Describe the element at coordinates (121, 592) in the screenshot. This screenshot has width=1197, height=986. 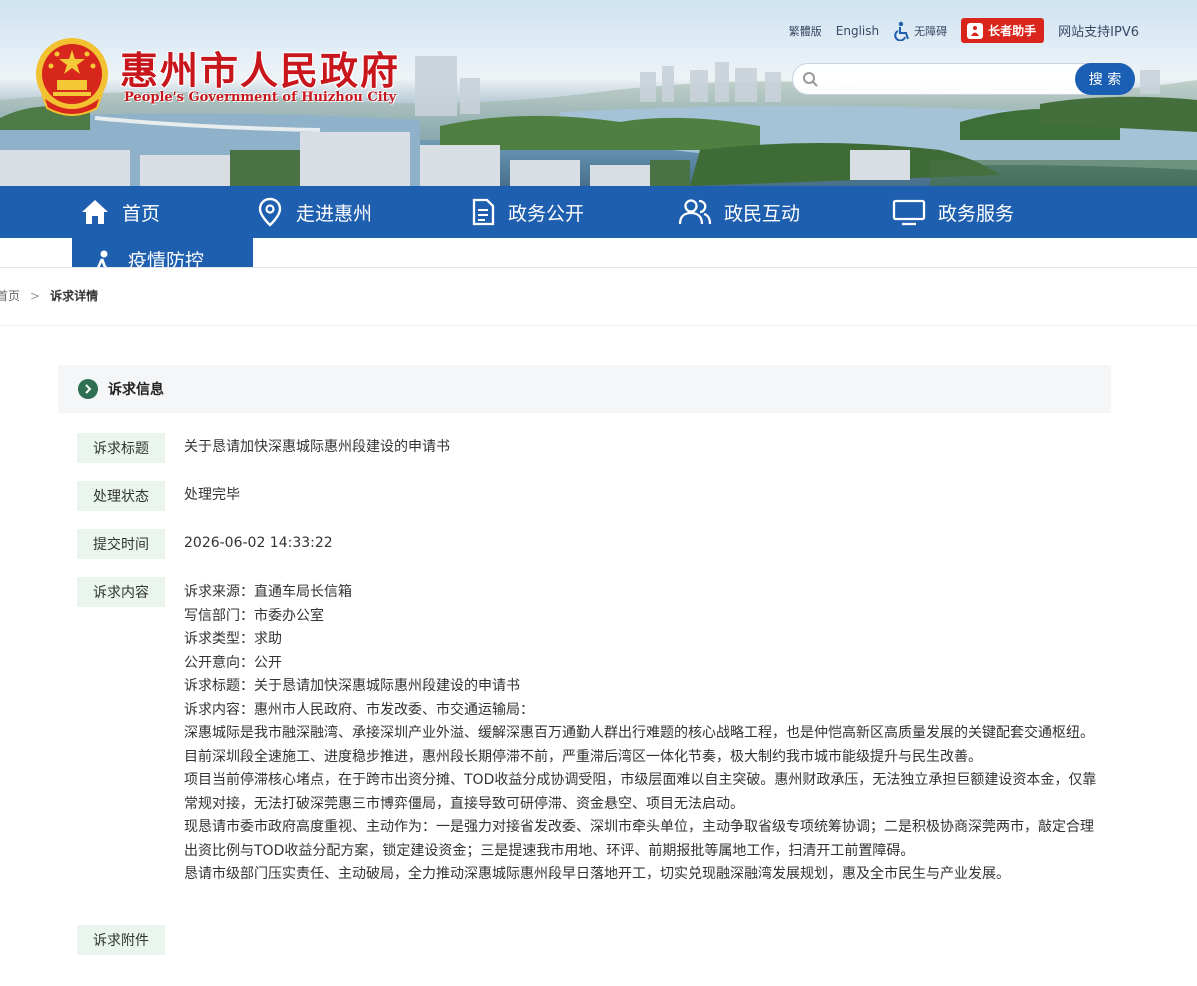
I see `field-label-content: 诉求内容` at that location.